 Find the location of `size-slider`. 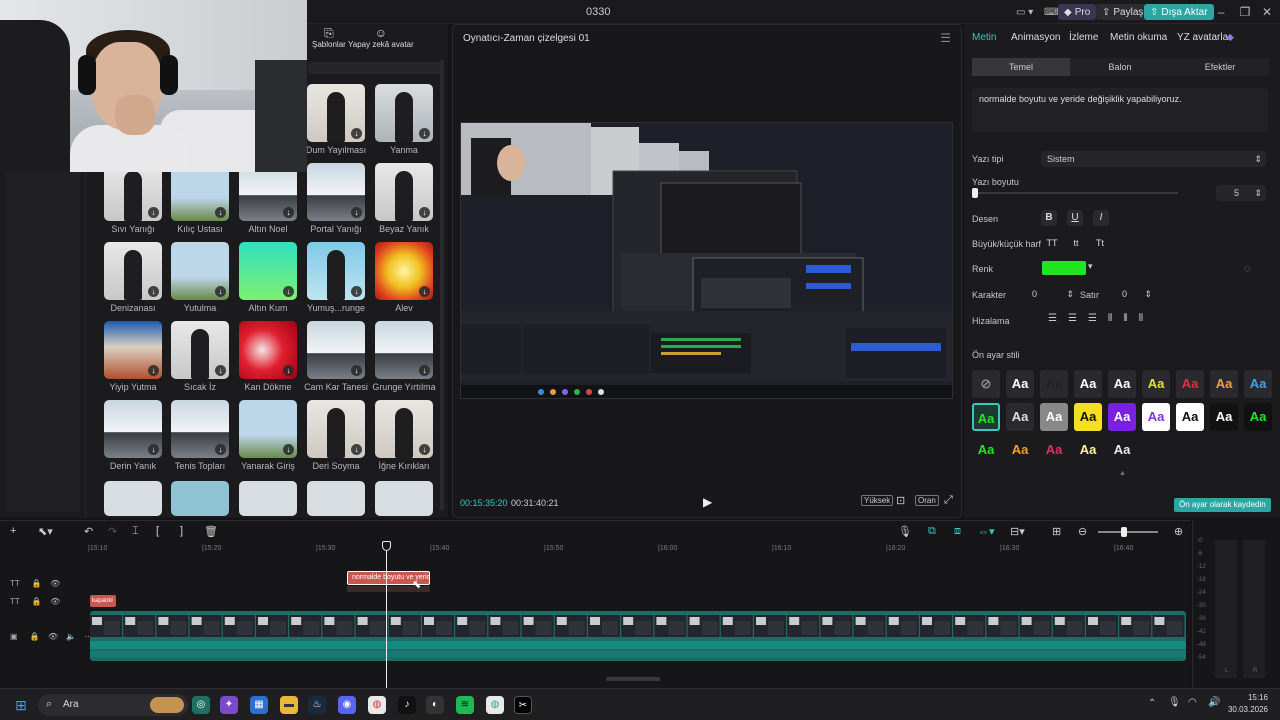

size-slider is located at coordinates (1075, 193).